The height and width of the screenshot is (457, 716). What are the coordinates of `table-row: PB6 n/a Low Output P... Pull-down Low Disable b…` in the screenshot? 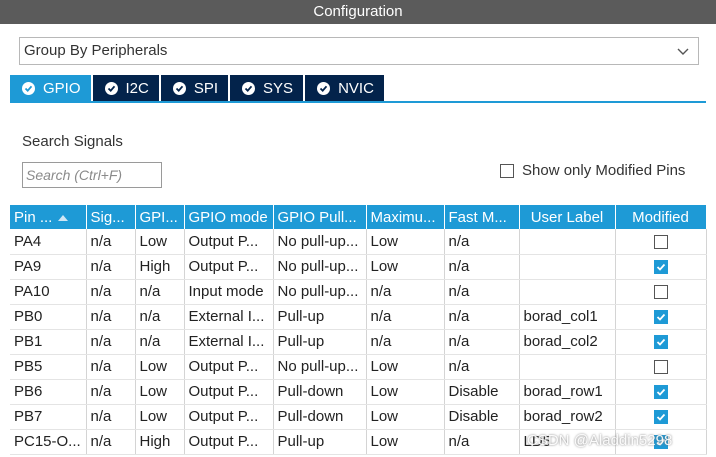 It's located at (358, 392).